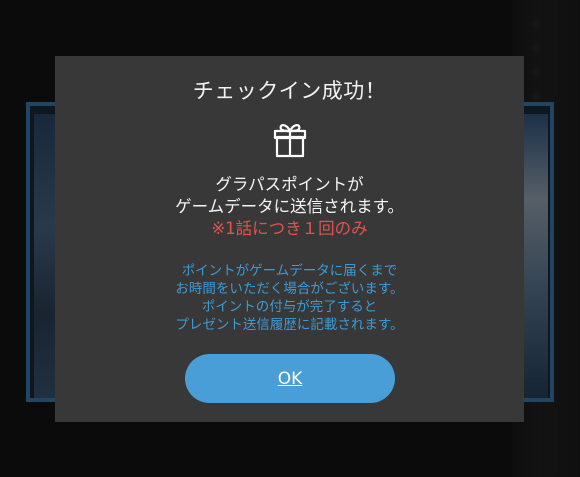  Describe the element at coordinates (289, 325) in the screenshot. I see `note-line: プレゼント送信履歴に記載されます。` at that location.